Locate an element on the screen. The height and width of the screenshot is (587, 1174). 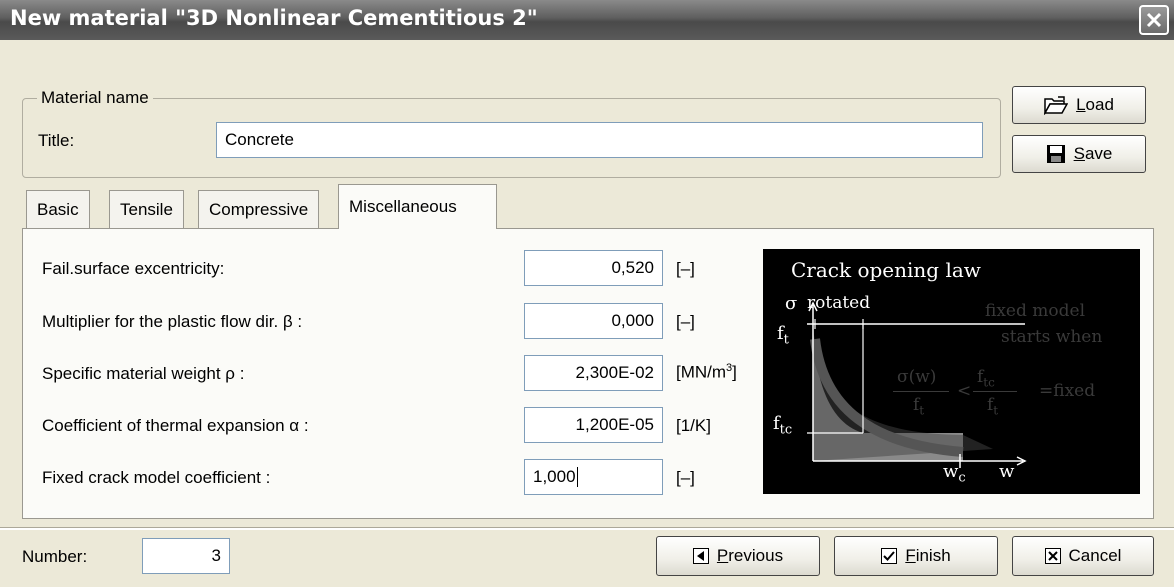
rotated-label: rotated is located at coordinates (839, 303).